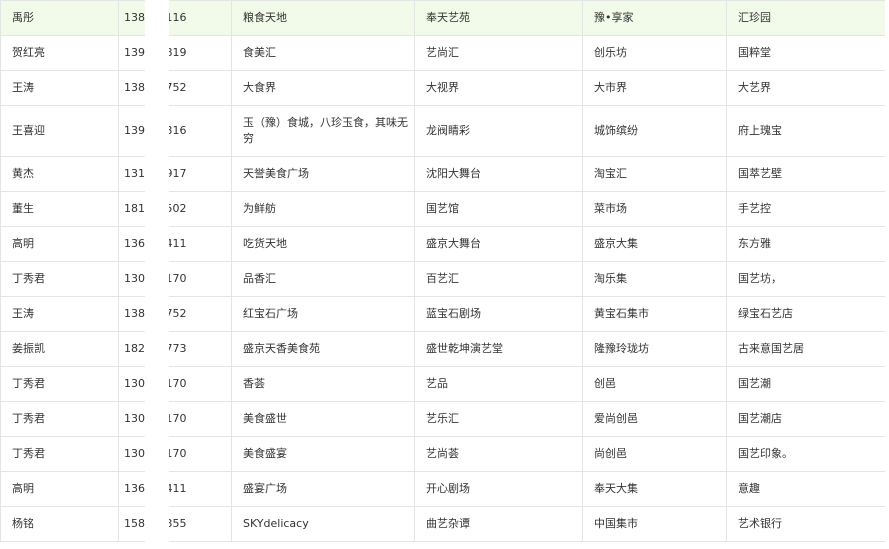 This screenshot has height=549, width=889. What do you see at coordinates (157, 274) in the screenshot?
I see `redaction-mask` at bounding box center [157, 274].